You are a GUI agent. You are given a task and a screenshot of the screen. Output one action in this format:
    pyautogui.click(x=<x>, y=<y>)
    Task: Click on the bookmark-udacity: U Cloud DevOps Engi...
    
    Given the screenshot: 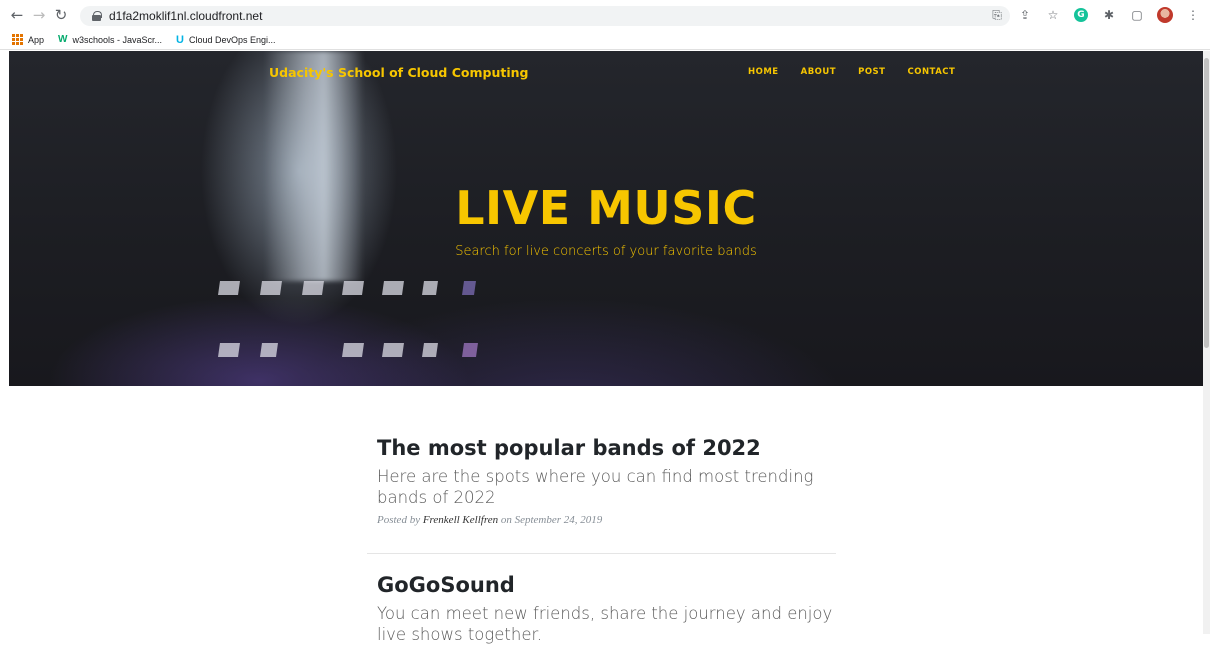 What is the action you would take?
    pyautogui.click(x=226, y=40)
    